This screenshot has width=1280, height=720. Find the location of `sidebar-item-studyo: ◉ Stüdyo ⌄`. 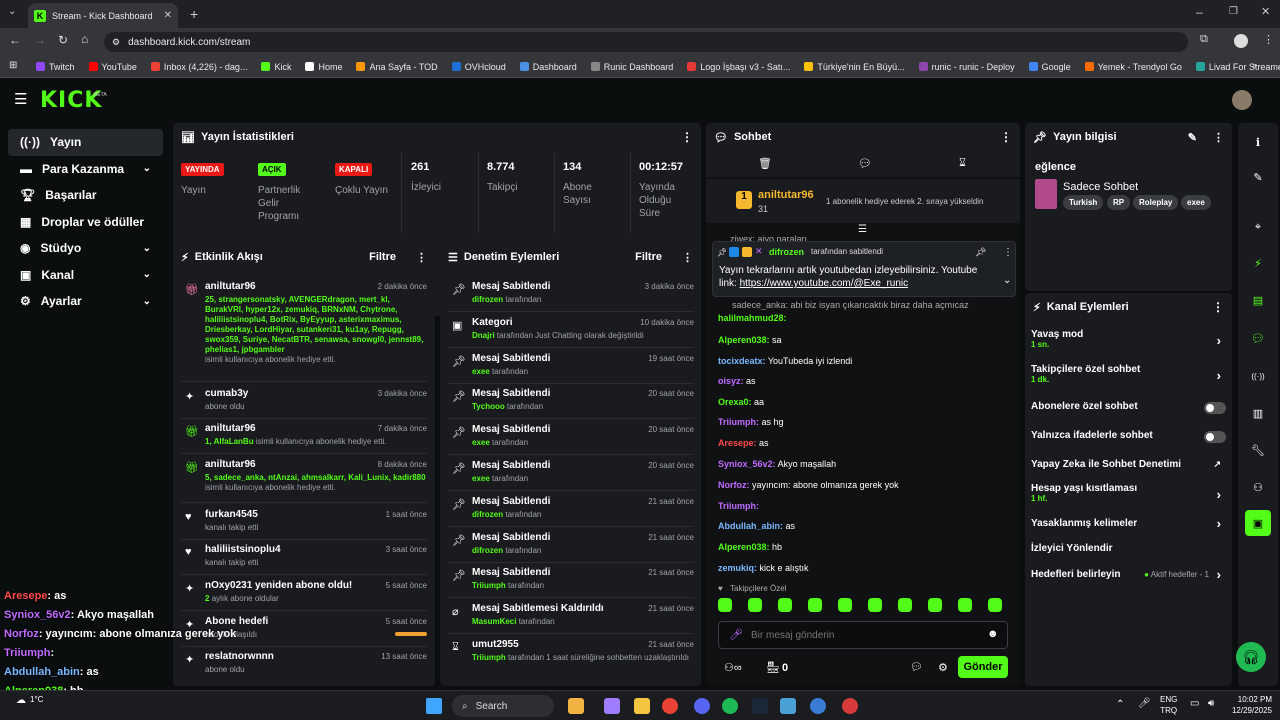

sidebar-item-studyo: ◉ Stüdyo ⌄ is located at coordinates (85, 248).